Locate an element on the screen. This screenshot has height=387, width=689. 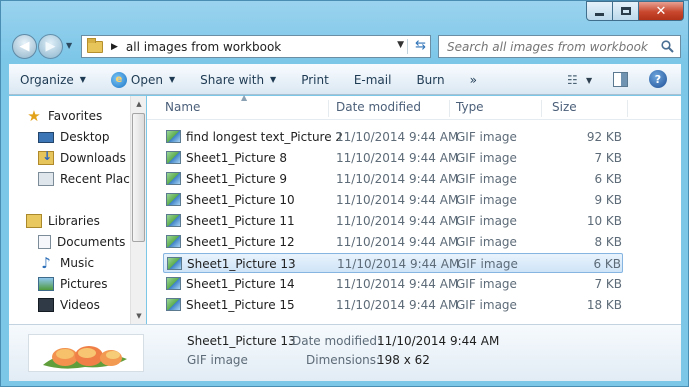
print-button: Print is located at coordinates (315, 80).